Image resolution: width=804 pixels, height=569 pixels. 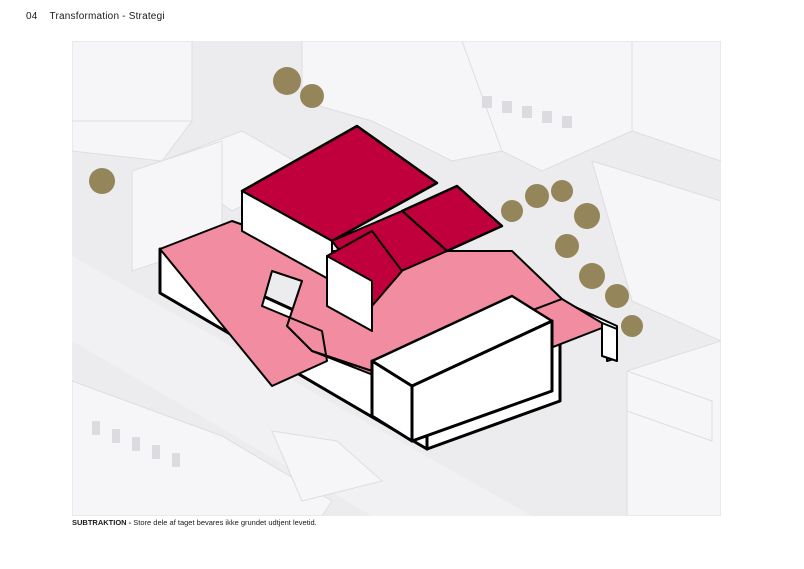 I want to click on section-title: Transformation - Strategi, so click(x=107, y=16).